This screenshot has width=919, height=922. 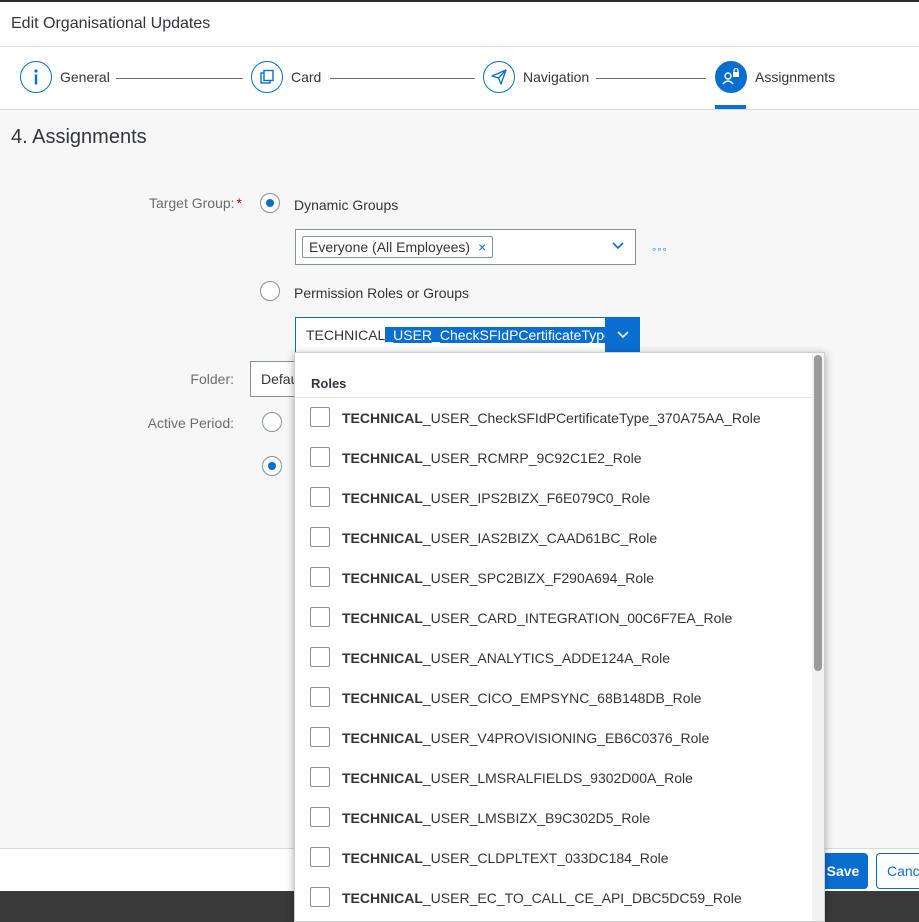 What do you see at coordinates (190, 423) in the screenshot?
I see `active-period-label: Active Period:` at bounding box center [190, 423].